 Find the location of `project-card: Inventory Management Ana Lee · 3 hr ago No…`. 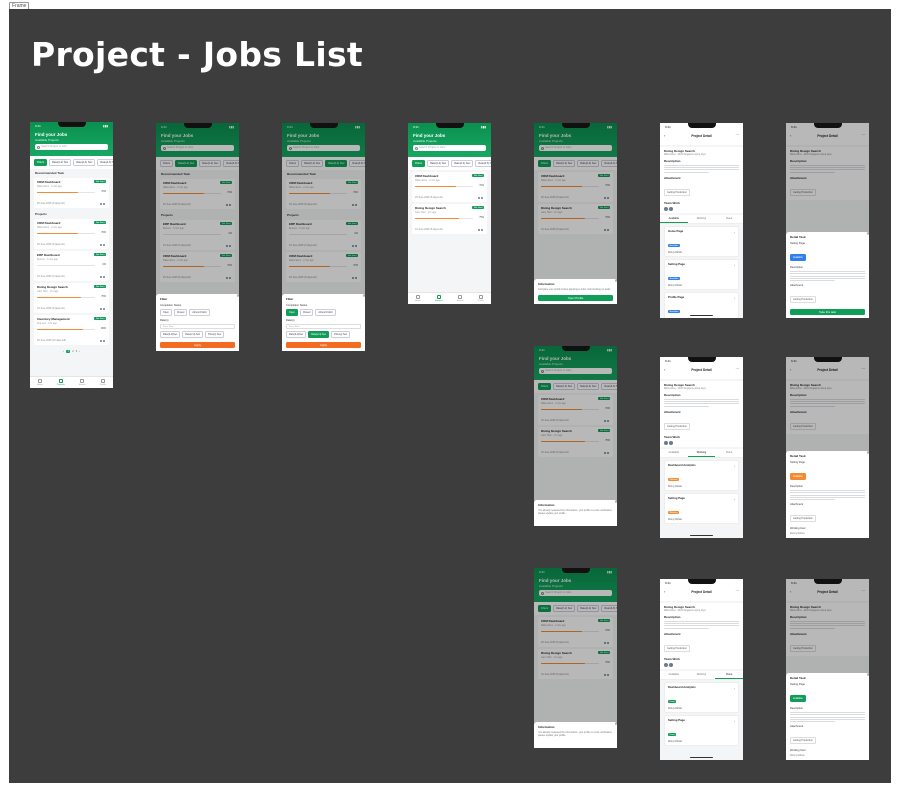

project-card: Inventory Management Ana Lee · 3 hr ago No… is located at coordinates (71, 330).